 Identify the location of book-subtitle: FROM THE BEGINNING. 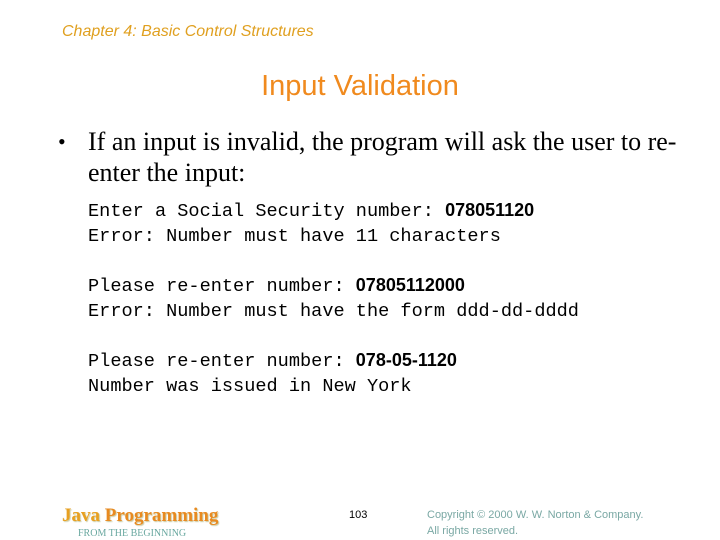
(132, 533).